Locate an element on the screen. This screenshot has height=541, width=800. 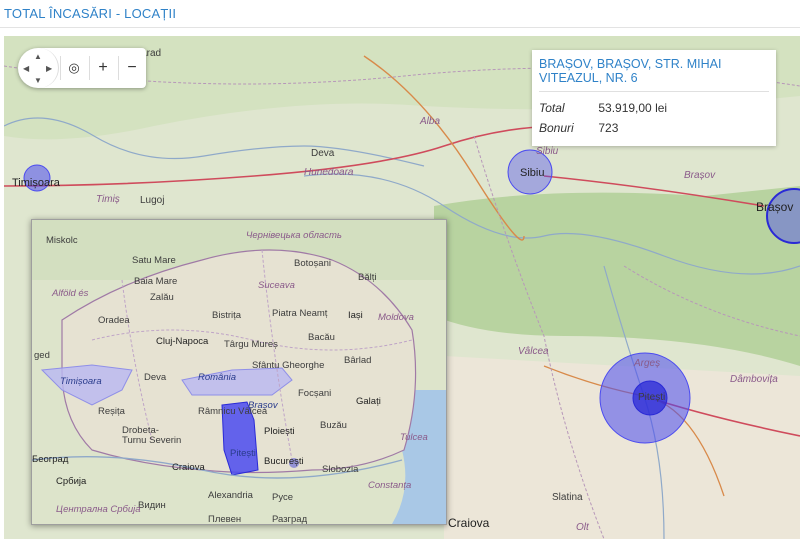
inset-label-pitesti: Pitești is located at coordinates (243, 453).